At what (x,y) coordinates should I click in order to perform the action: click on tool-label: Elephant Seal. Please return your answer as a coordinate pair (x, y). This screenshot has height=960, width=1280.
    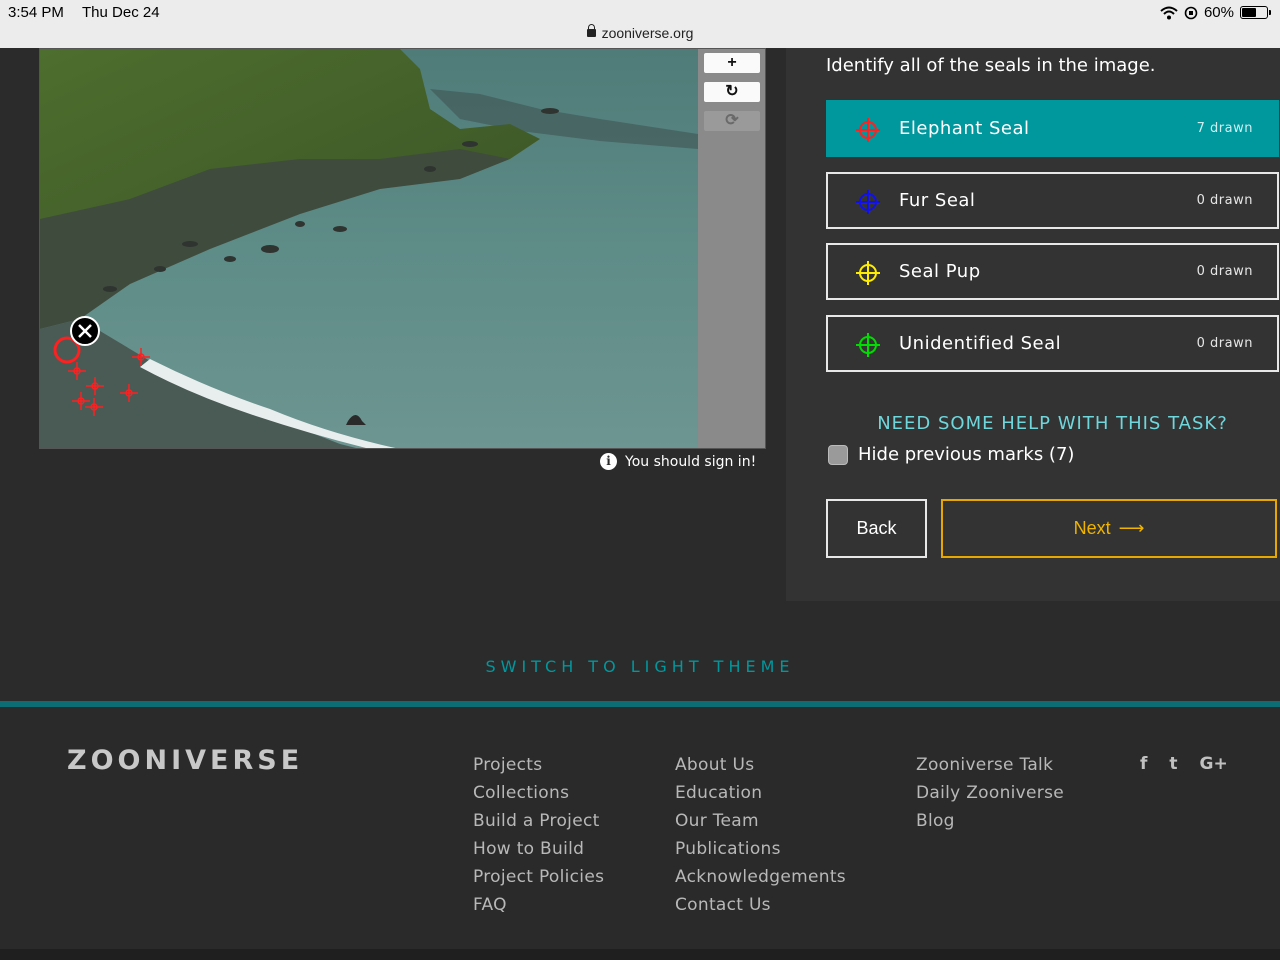
    Looking at the image, I should click on (964, 128).